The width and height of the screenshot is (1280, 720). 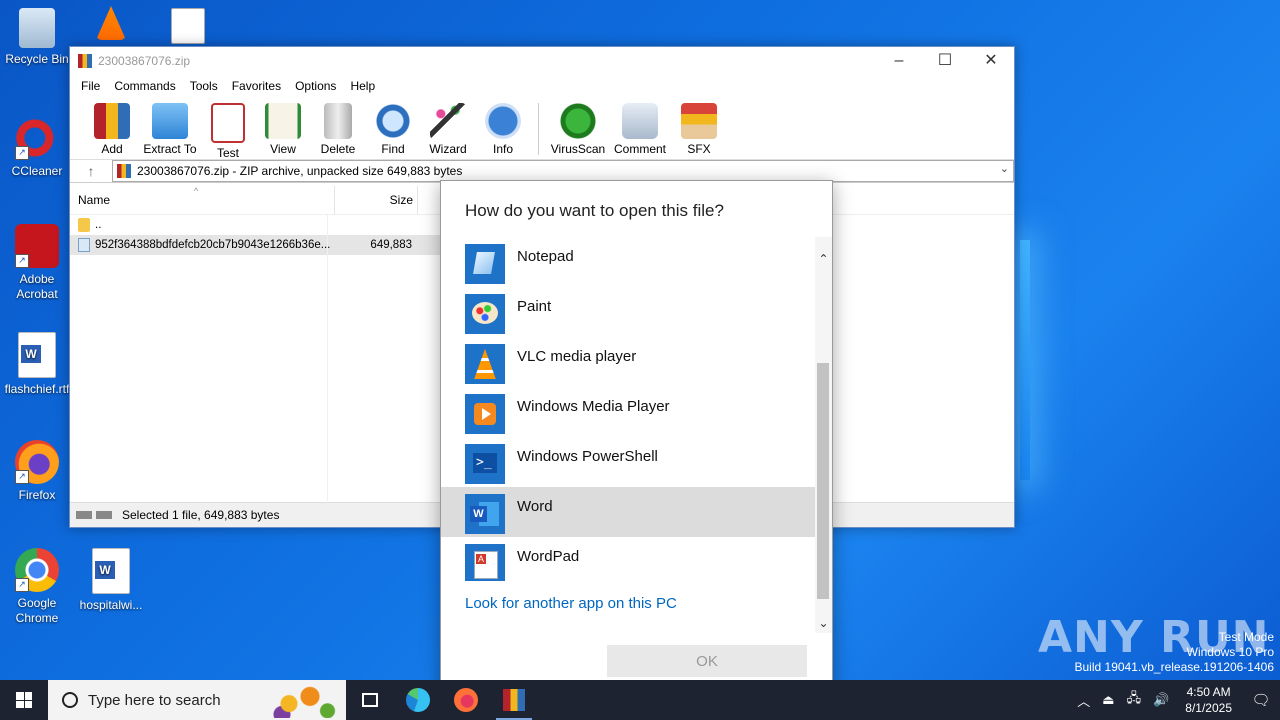 I want to click on scroll-down-icon: ⌄, so click(x=823, y=623).